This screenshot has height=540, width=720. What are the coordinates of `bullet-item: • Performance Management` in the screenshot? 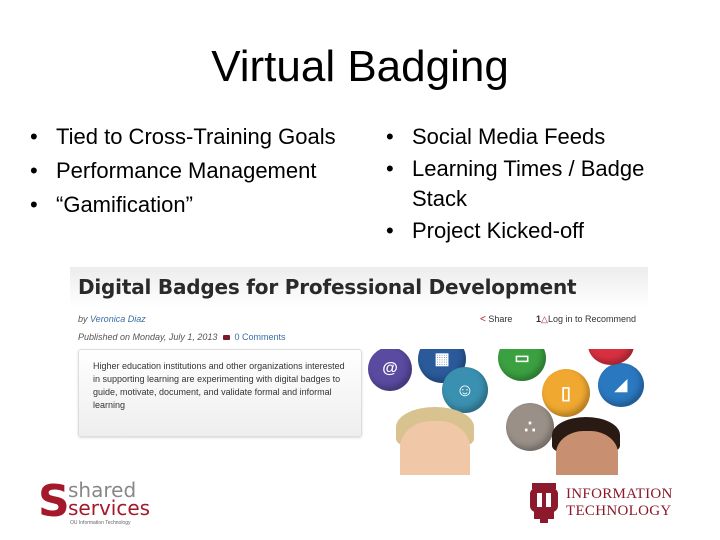 It's located at (183, 171).